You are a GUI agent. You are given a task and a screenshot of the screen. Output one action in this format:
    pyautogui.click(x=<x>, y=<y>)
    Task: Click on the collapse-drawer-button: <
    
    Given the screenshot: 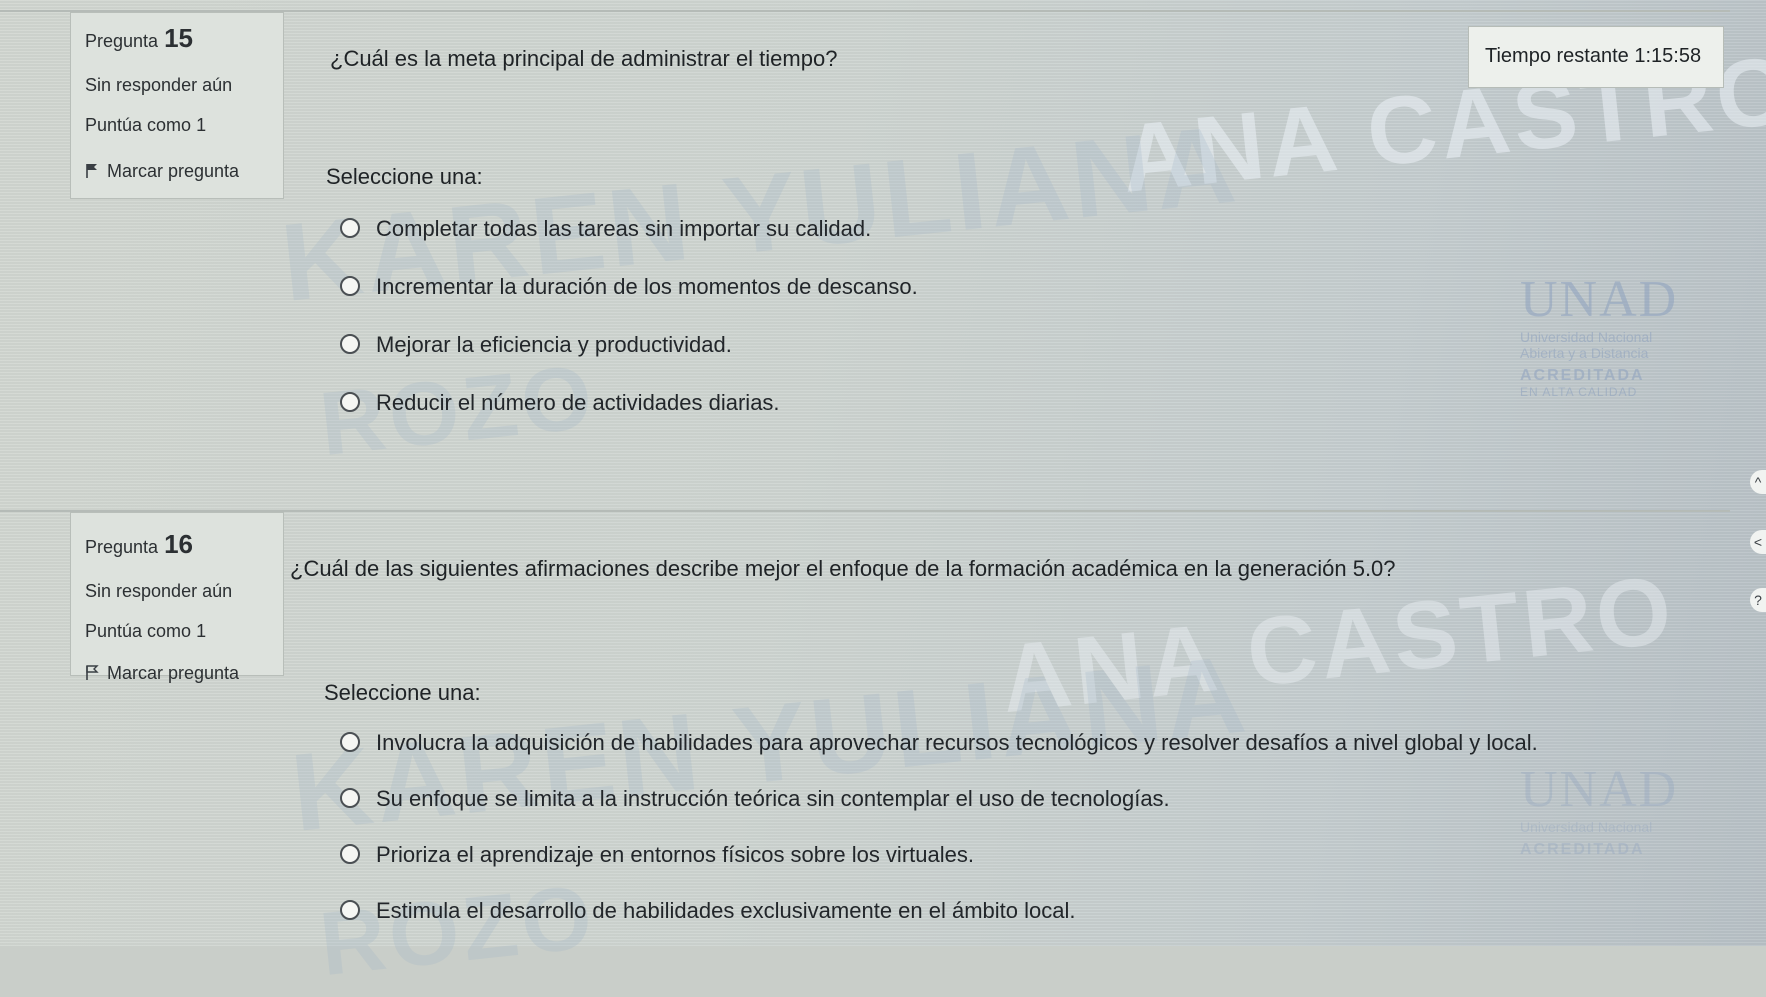 What is the action you would take?
    pyautogui.click(x=1758, y=542)
    